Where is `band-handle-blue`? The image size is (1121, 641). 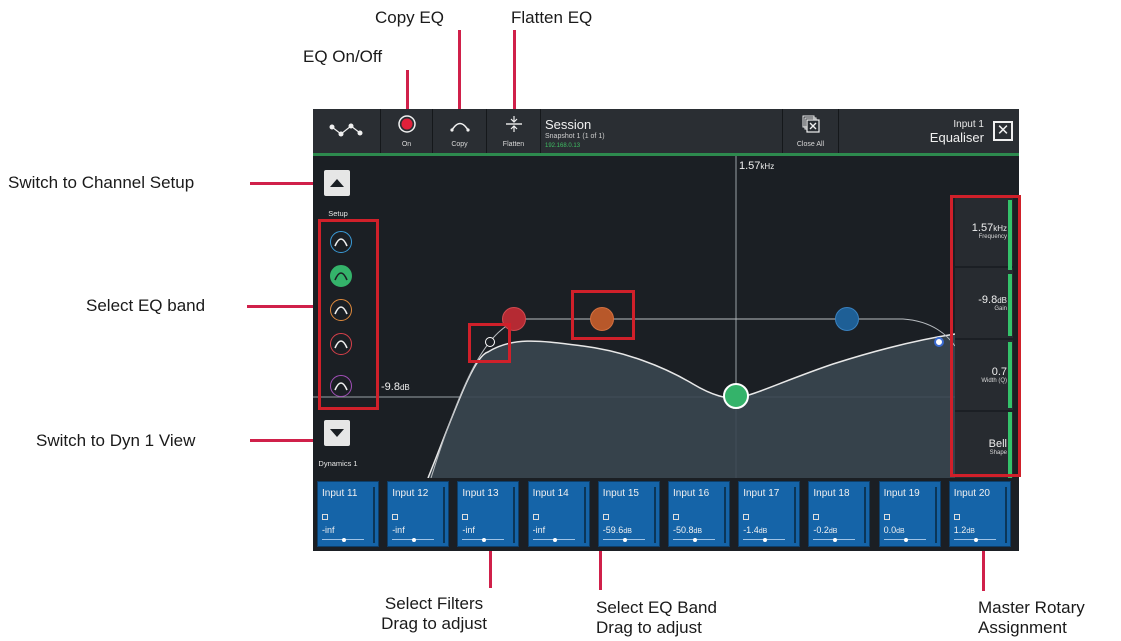
band-handle-blue is located at coordinates (847, 319).